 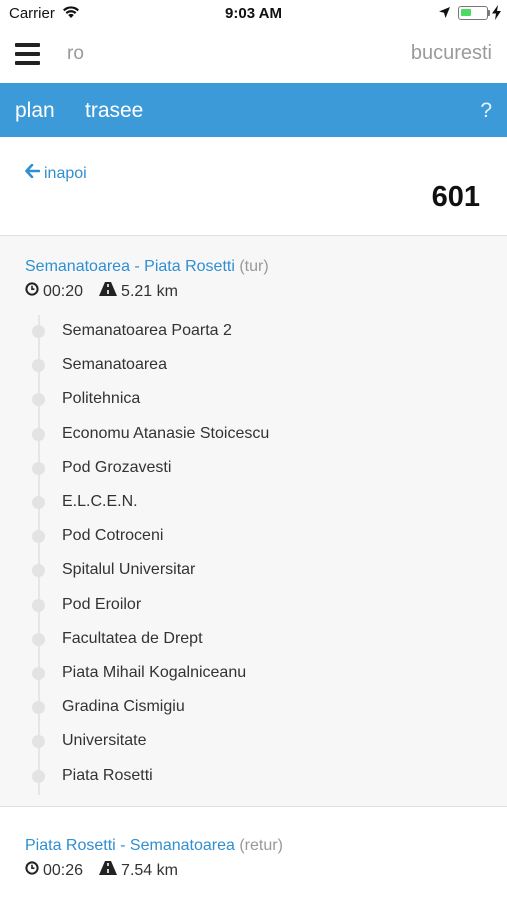 What do you see at coordinates (130, 845) in the screenshot?
I see `route-name: Piata Rosetti - Semanatoarea` at bounding box center [130, 845].